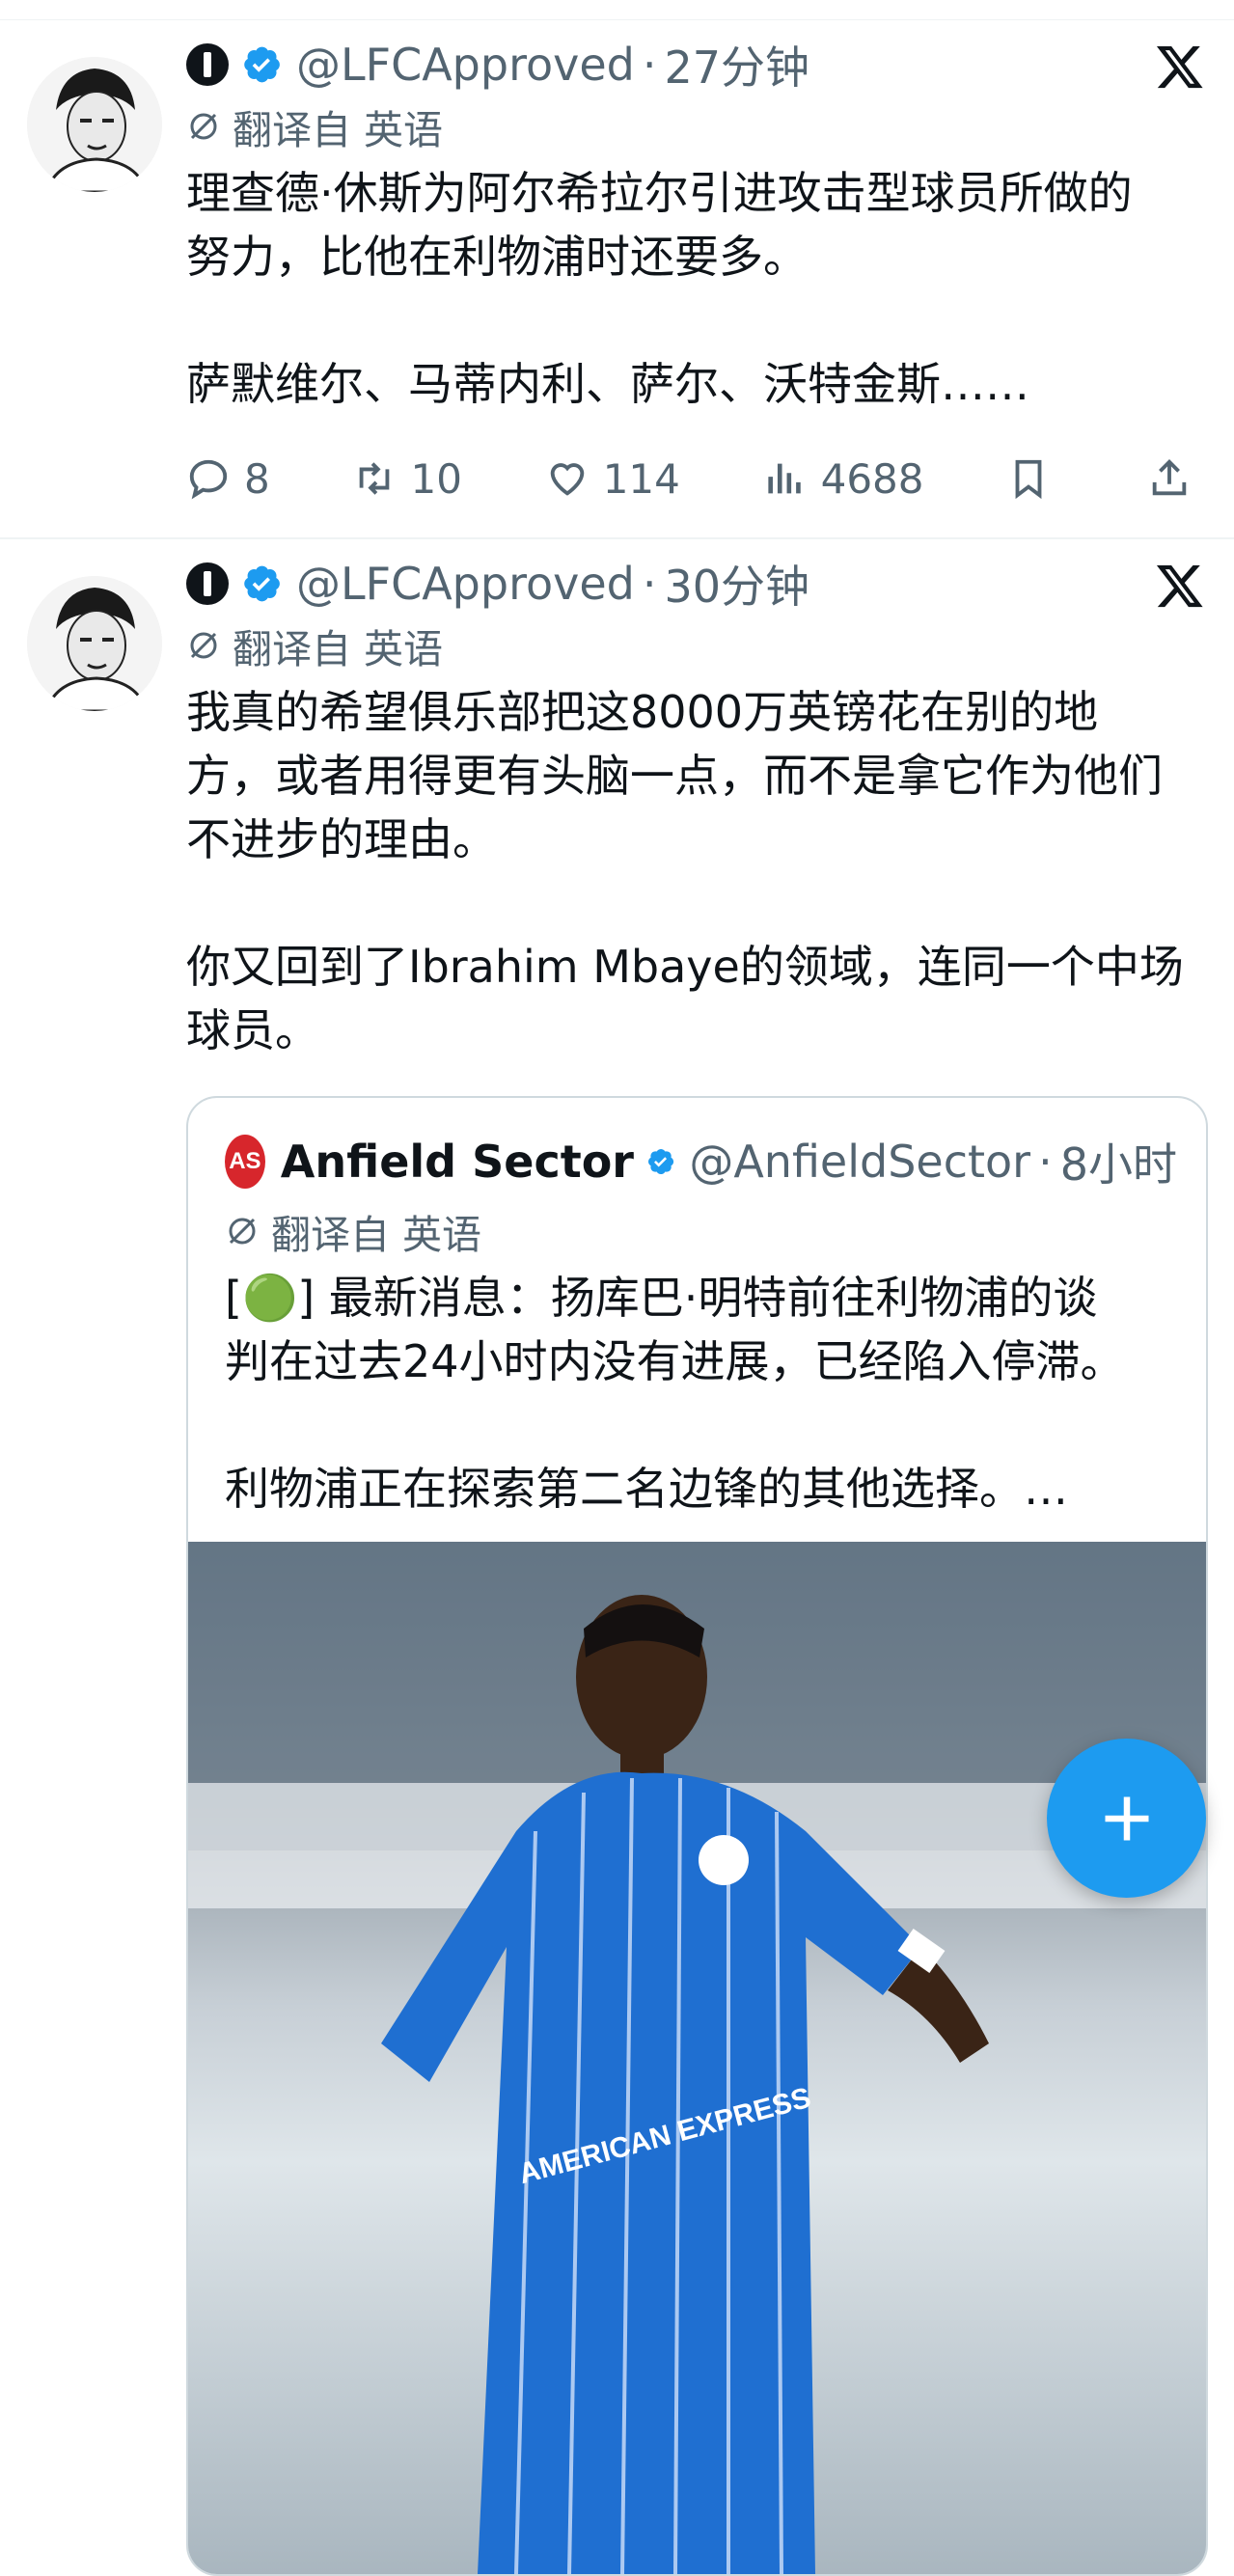  I want to click on quoted-timestamp: 8小时, so click(1118, 1161).